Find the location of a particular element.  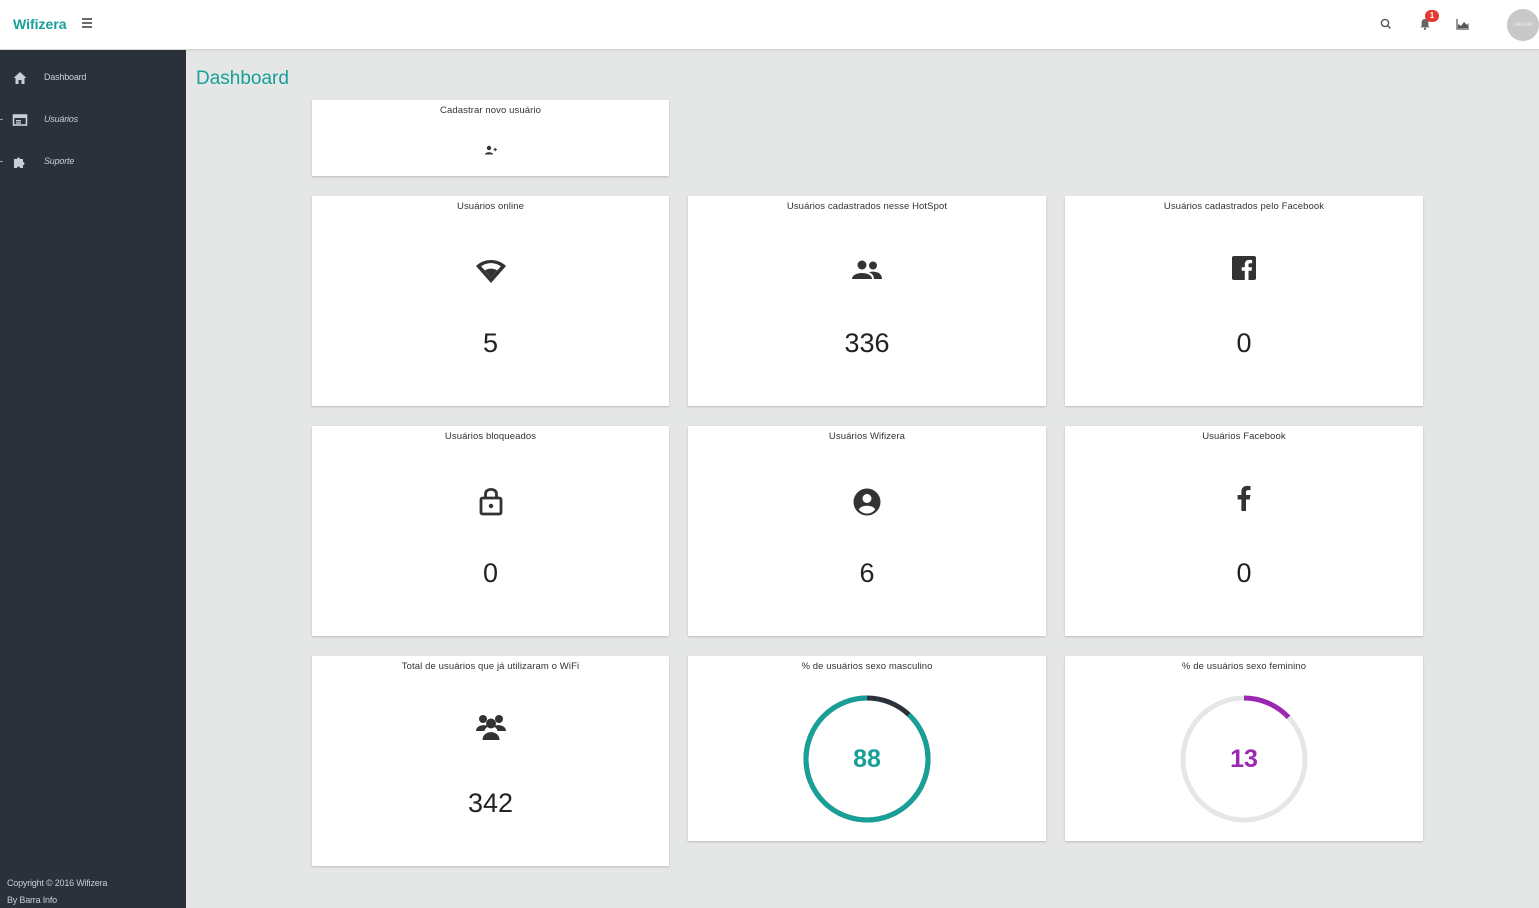

online-users-card: Usuários online 5 is located at coordinates (490, 301).